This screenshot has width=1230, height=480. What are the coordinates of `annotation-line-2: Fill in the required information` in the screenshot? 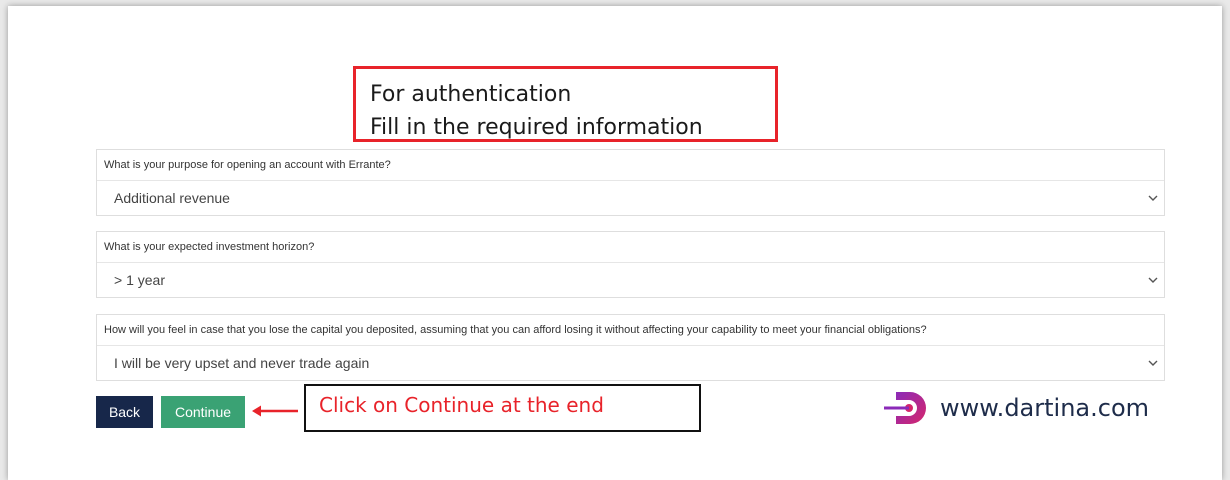 It's located at (536, 127).